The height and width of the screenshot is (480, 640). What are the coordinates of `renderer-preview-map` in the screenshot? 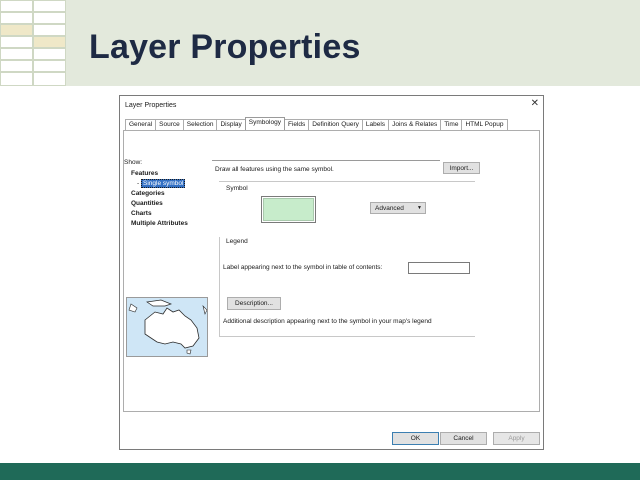 It's located at (167, 327).